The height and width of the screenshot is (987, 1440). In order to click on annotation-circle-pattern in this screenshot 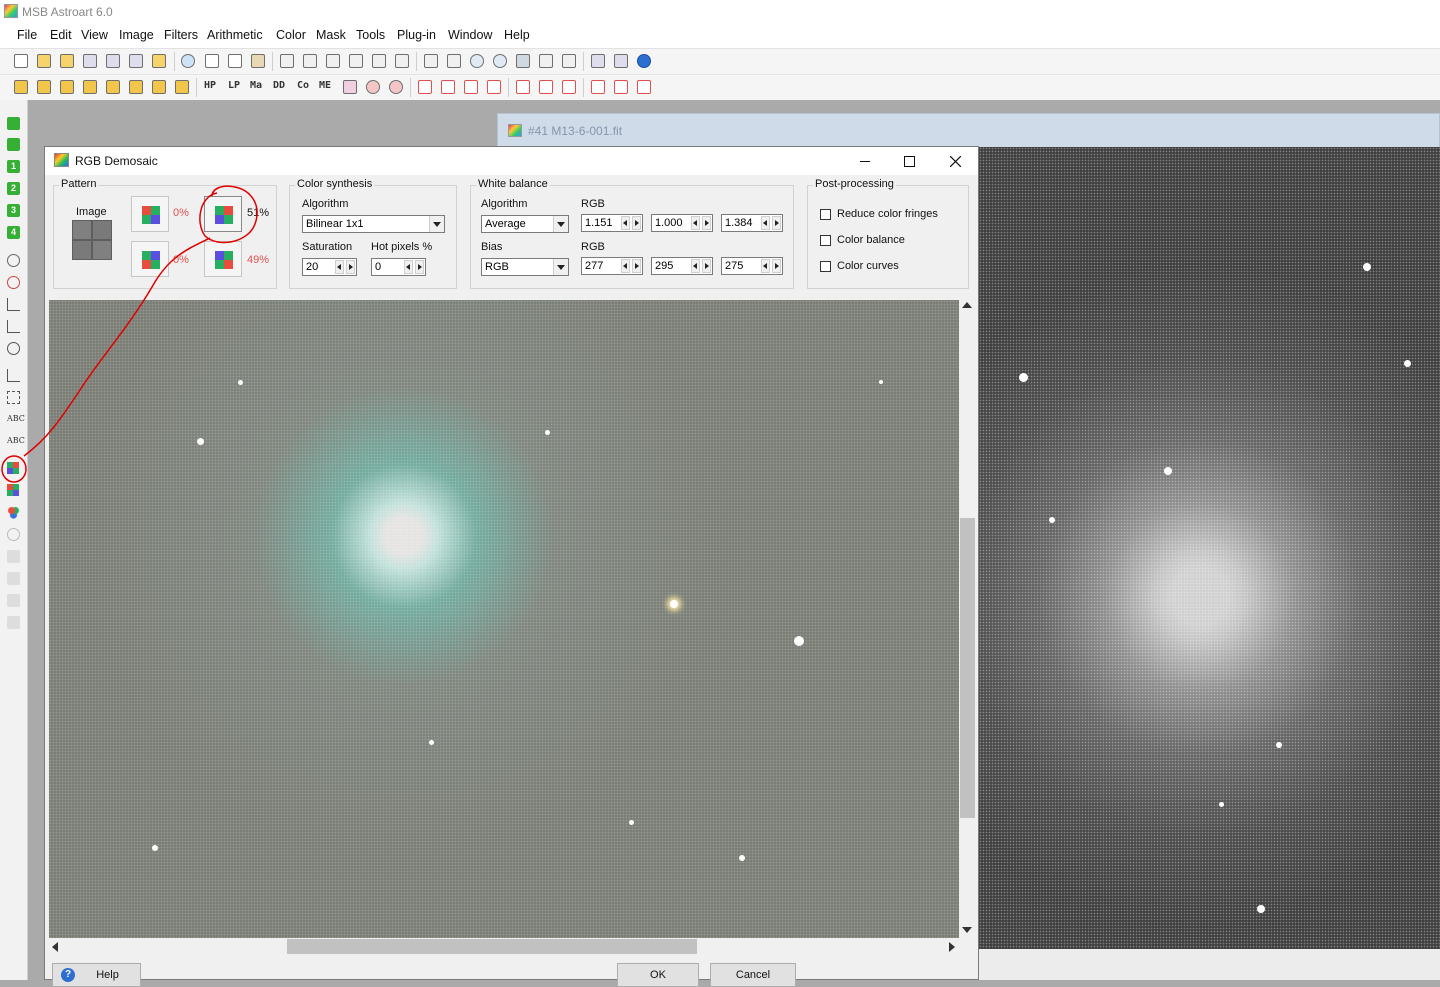, I will do `click(228, 214)`.